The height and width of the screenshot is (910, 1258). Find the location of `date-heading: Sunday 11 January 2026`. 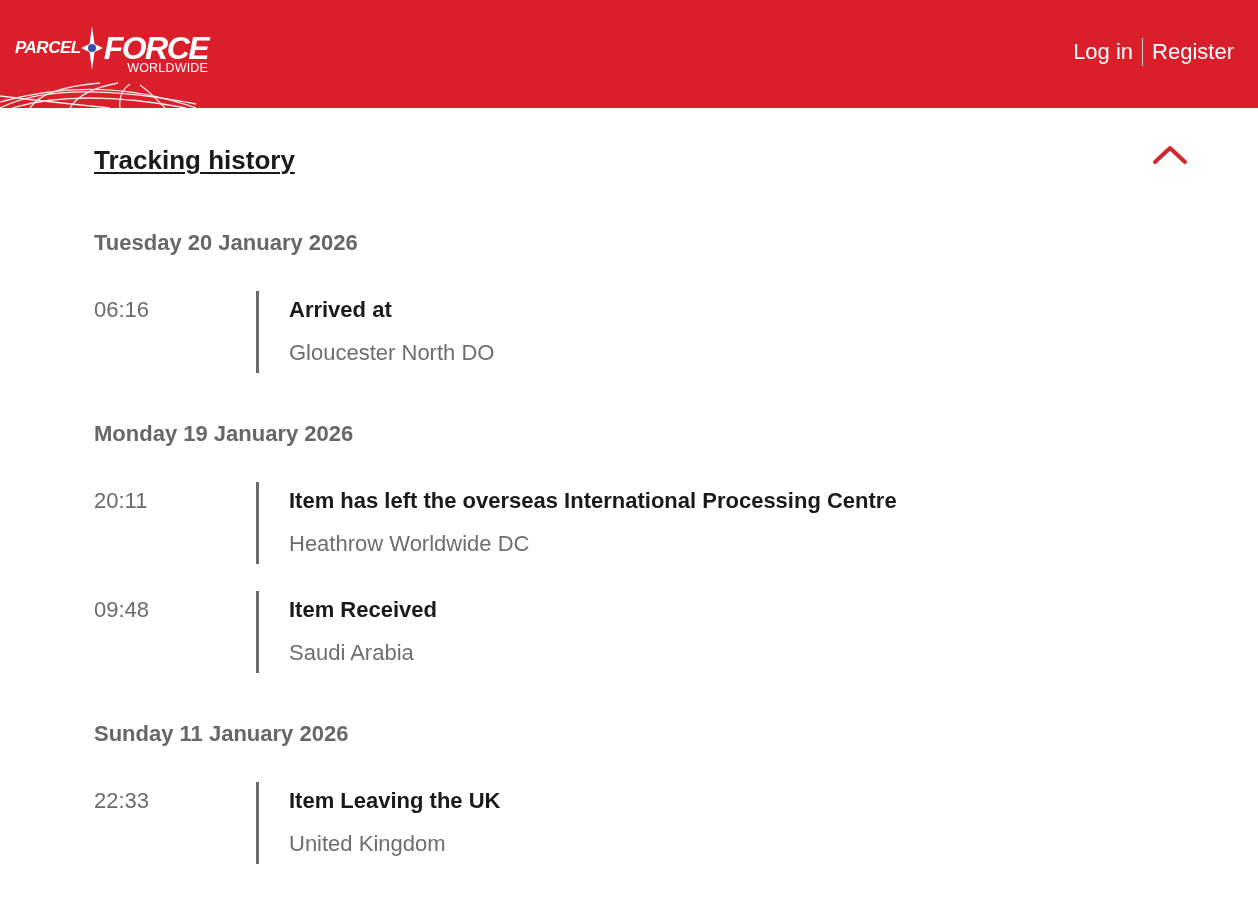

date-heading: Sunday 11 January 2026 is located at coordinates (221, 734).